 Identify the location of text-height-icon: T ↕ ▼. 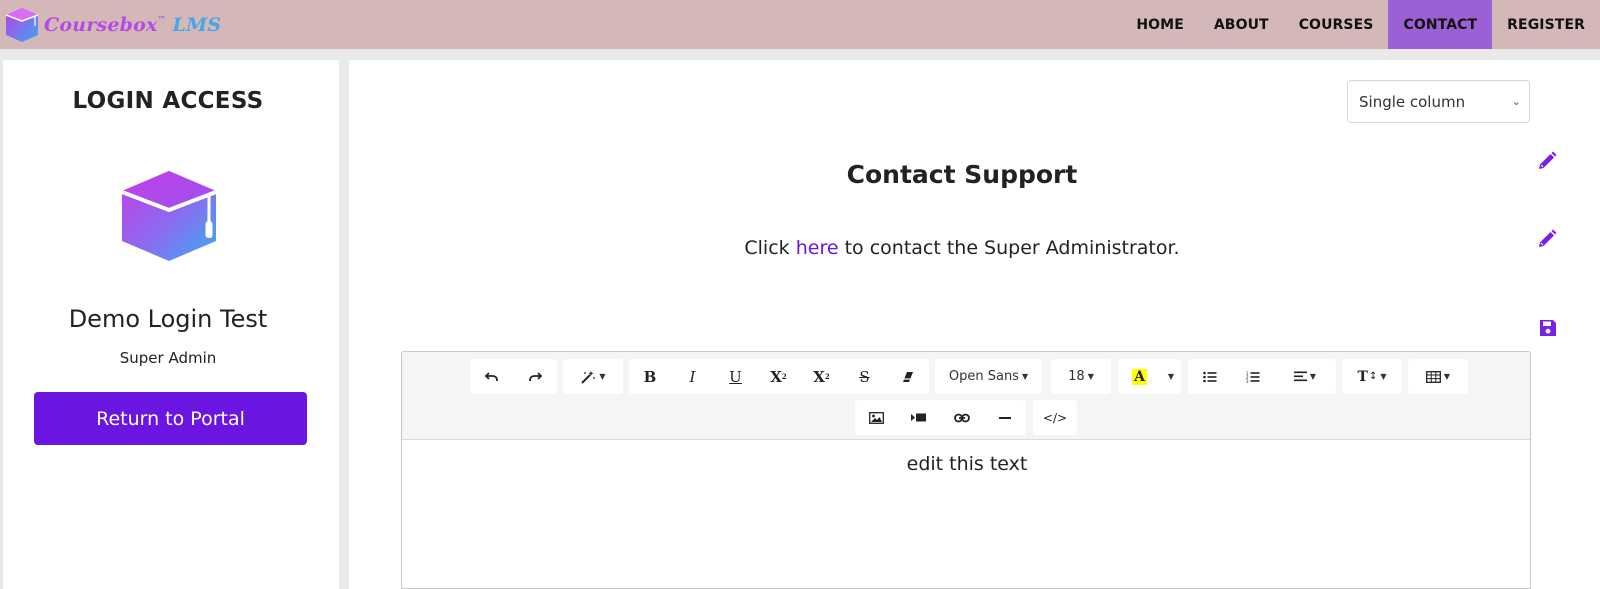
(1372, 376).